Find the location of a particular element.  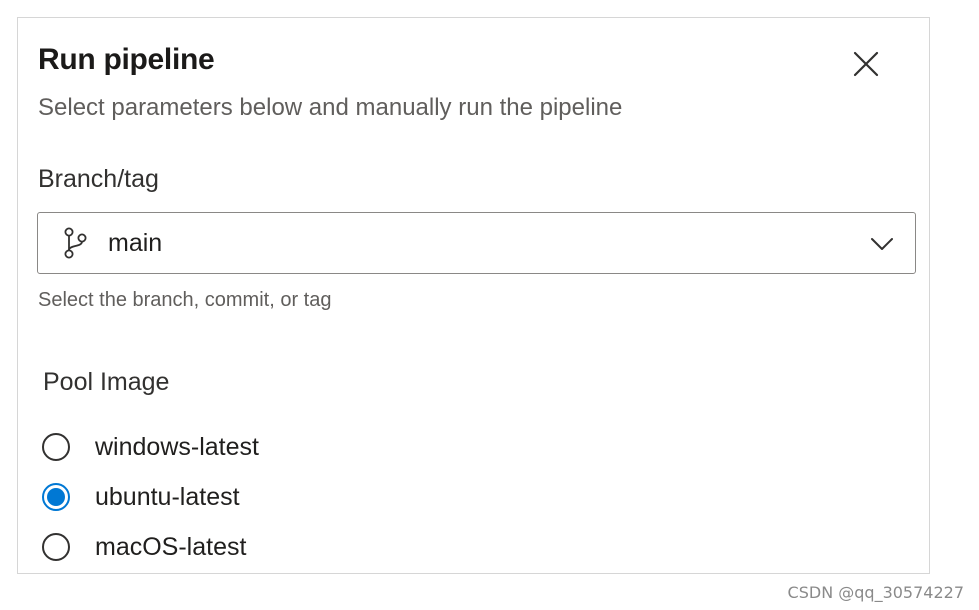

chevron-down-icon is located at coordinates (882, 244).